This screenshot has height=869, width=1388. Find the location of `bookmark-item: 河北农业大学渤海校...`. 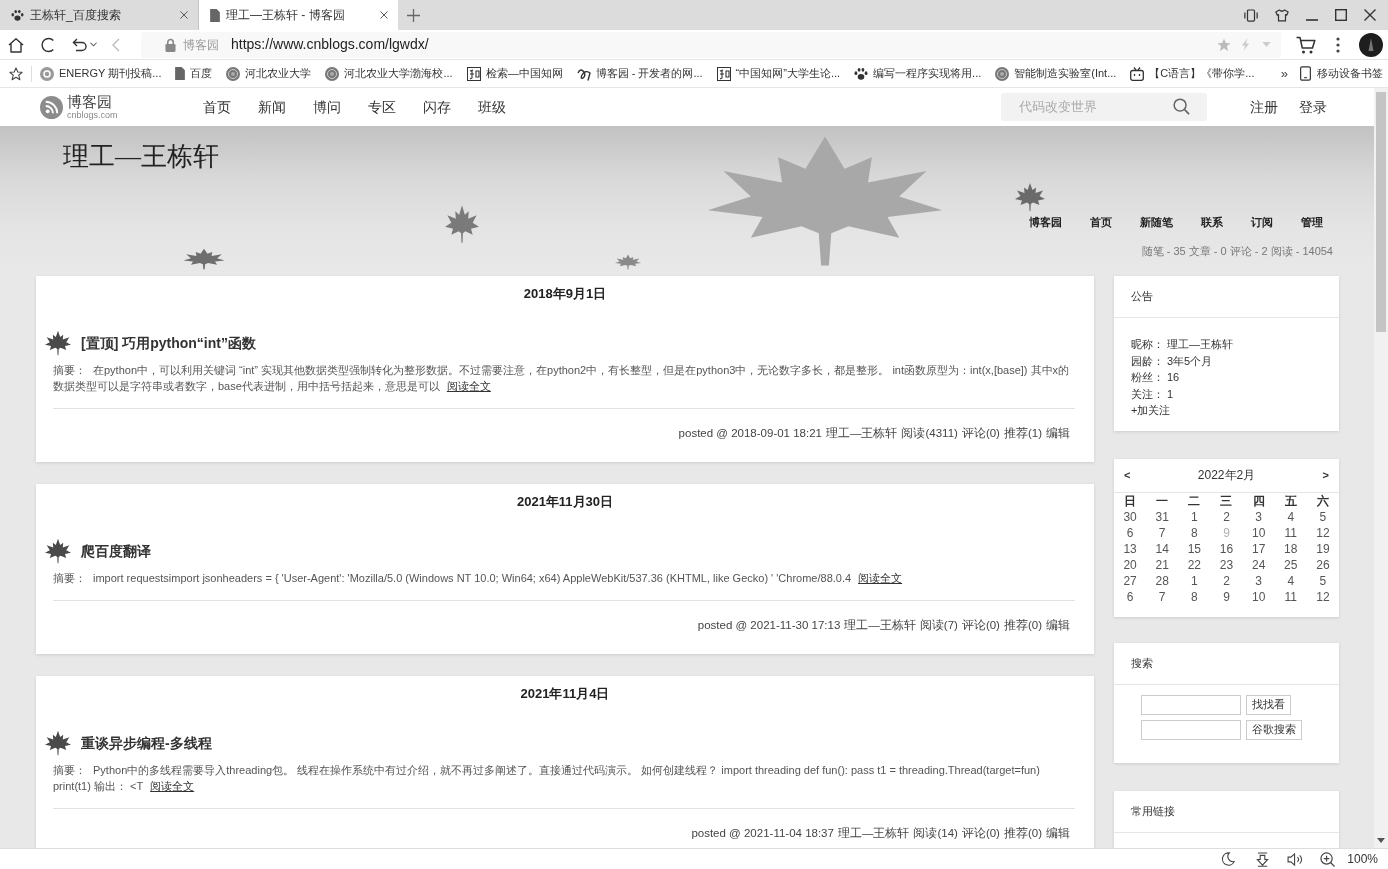

bookmark-item: 河北农业大学渤海校... is located at coordinates (389, 73).